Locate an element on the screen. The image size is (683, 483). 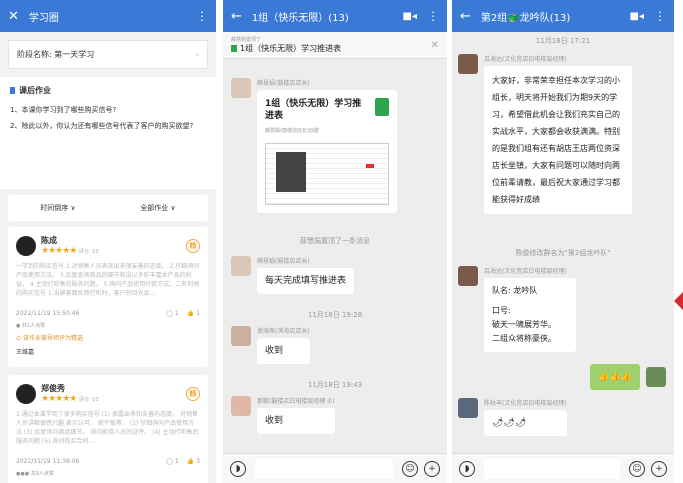
bookmark-icon is located at coordinates (12, 90).